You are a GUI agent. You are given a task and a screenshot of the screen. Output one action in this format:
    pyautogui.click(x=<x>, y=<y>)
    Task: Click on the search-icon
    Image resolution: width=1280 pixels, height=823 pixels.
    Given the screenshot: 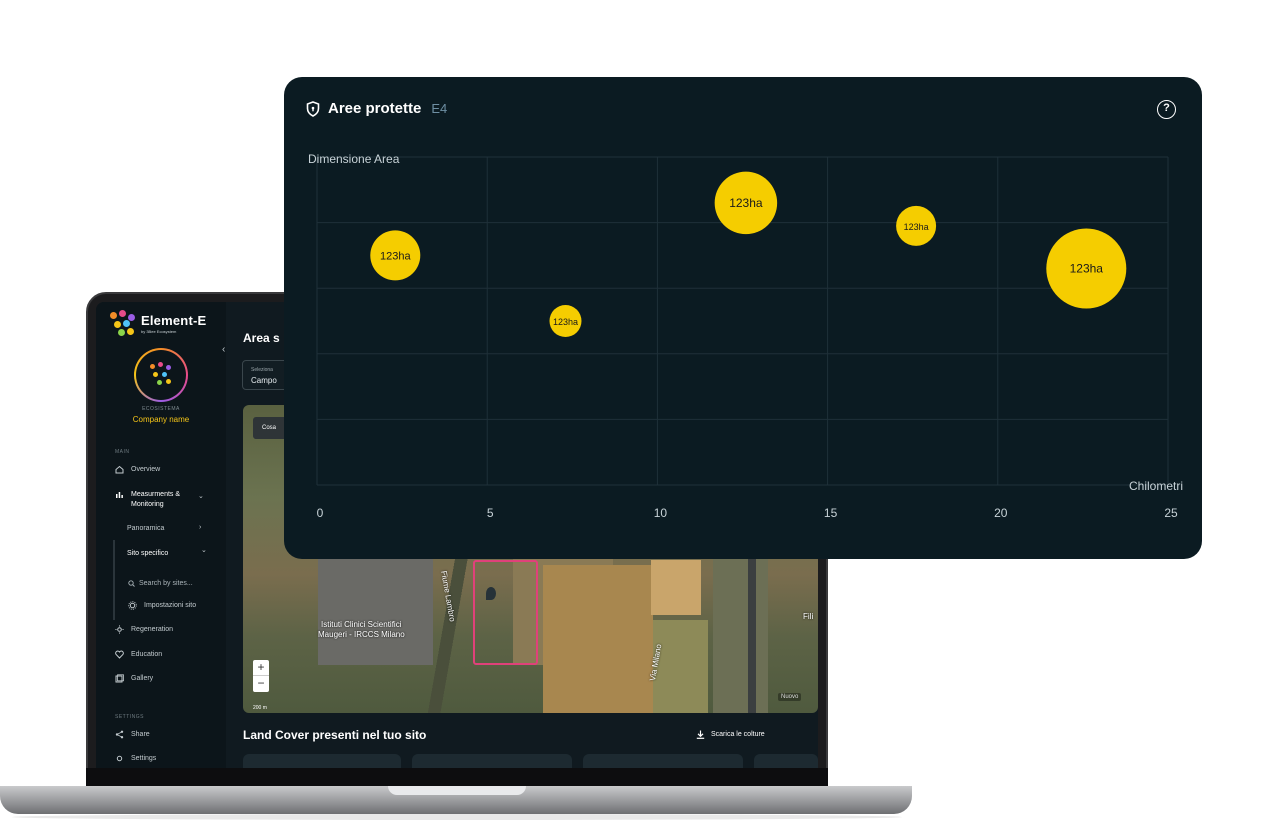 What is the action you would take?
    pyautogui.click(x=131, y=583)
    